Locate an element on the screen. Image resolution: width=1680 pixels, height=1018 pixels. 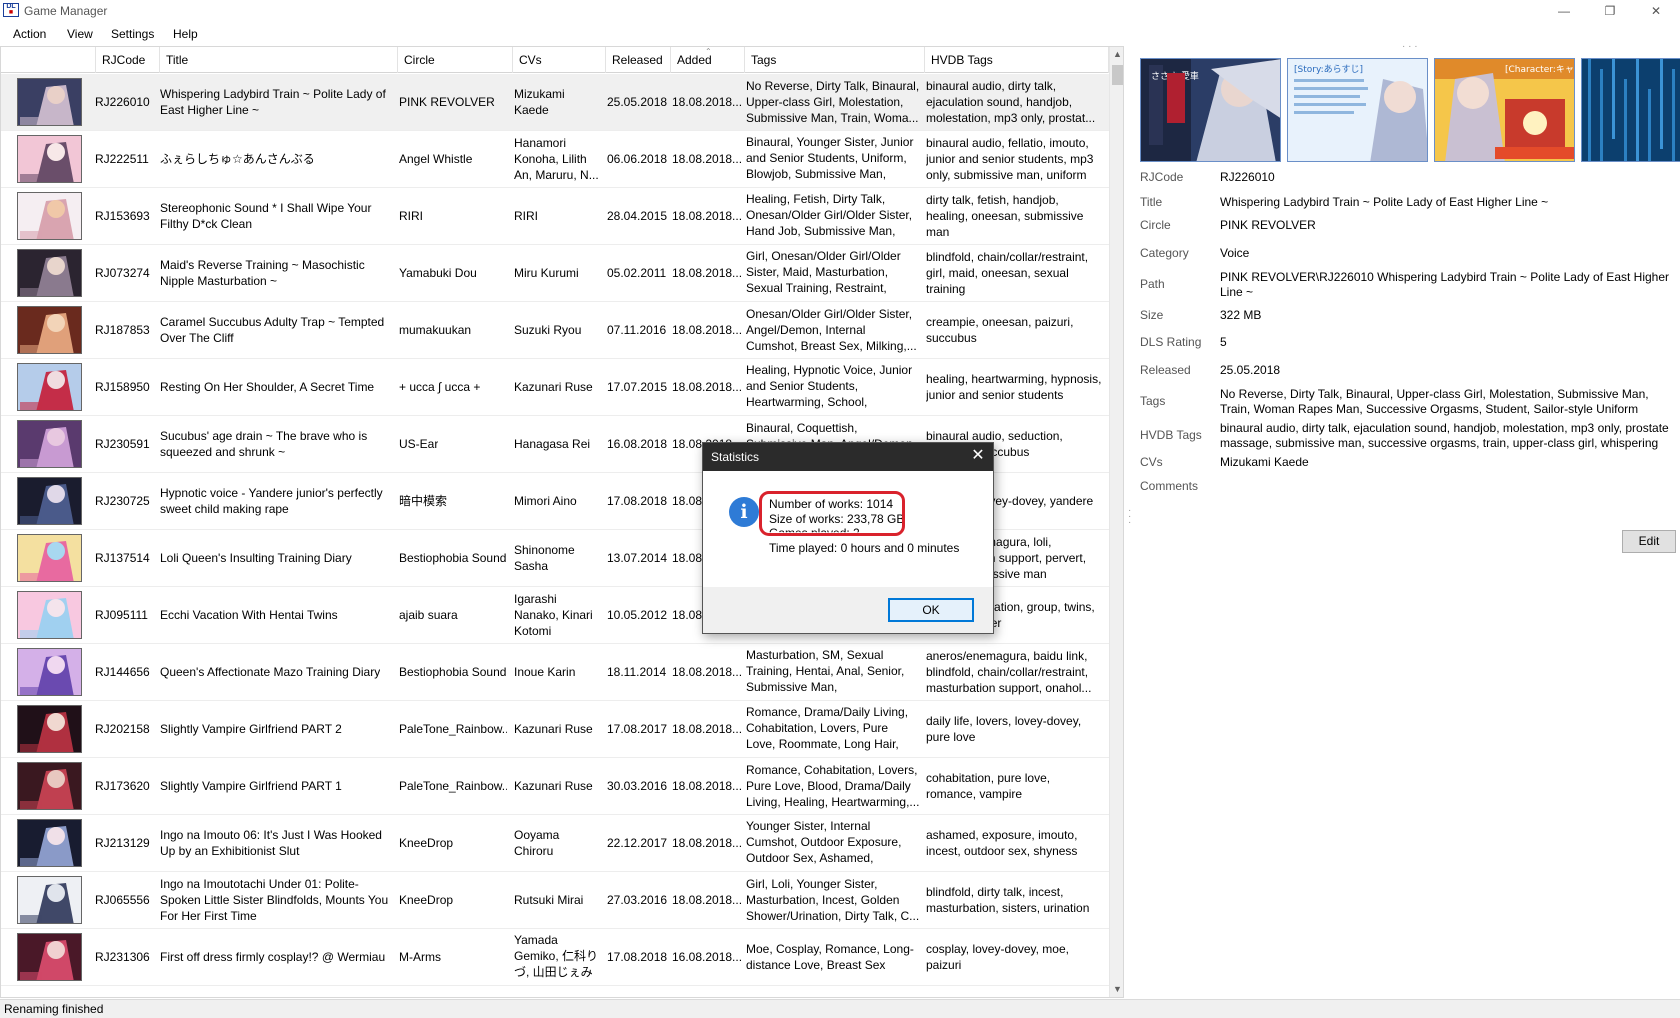
splitter-handle-side: · · · is located at coordinates (1129, 517).